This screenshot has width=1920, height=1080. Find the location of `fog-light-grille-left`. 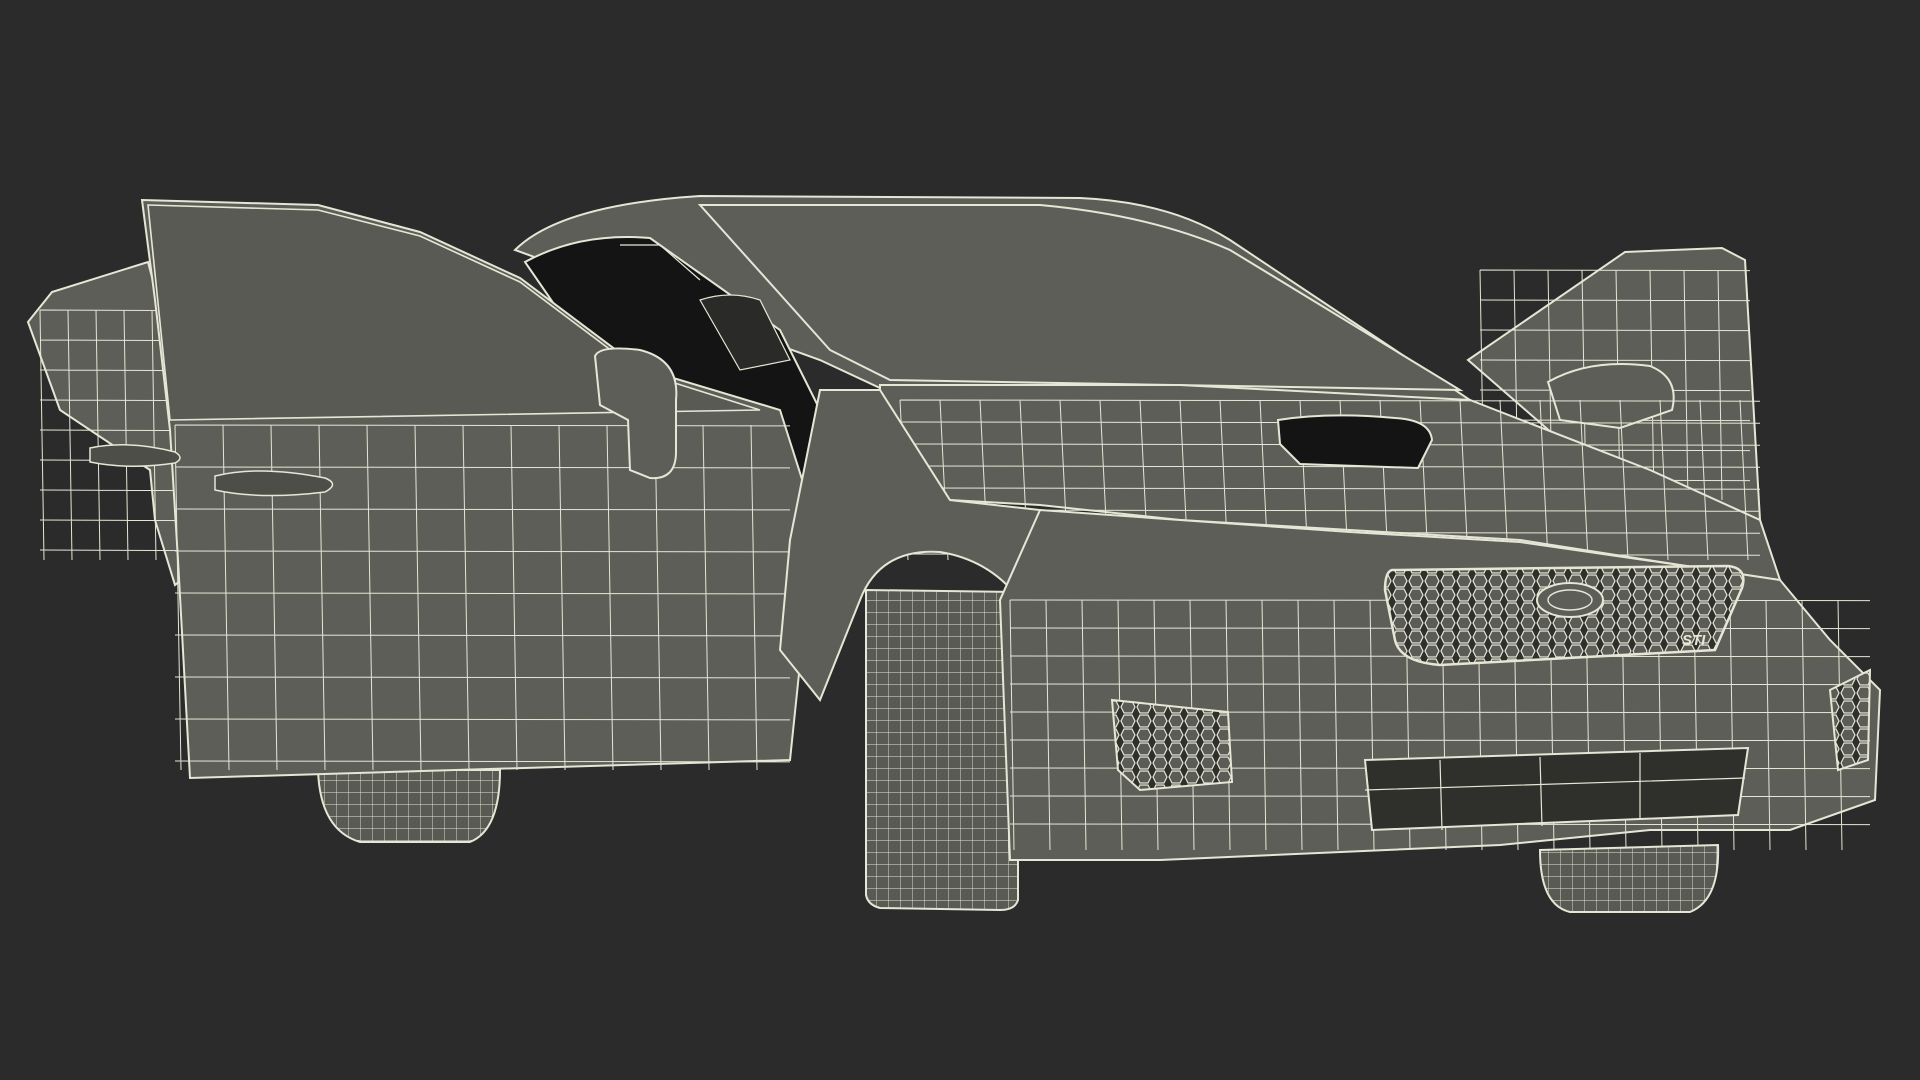

fog-light-grille-left is located at coordinates (1172, 745).